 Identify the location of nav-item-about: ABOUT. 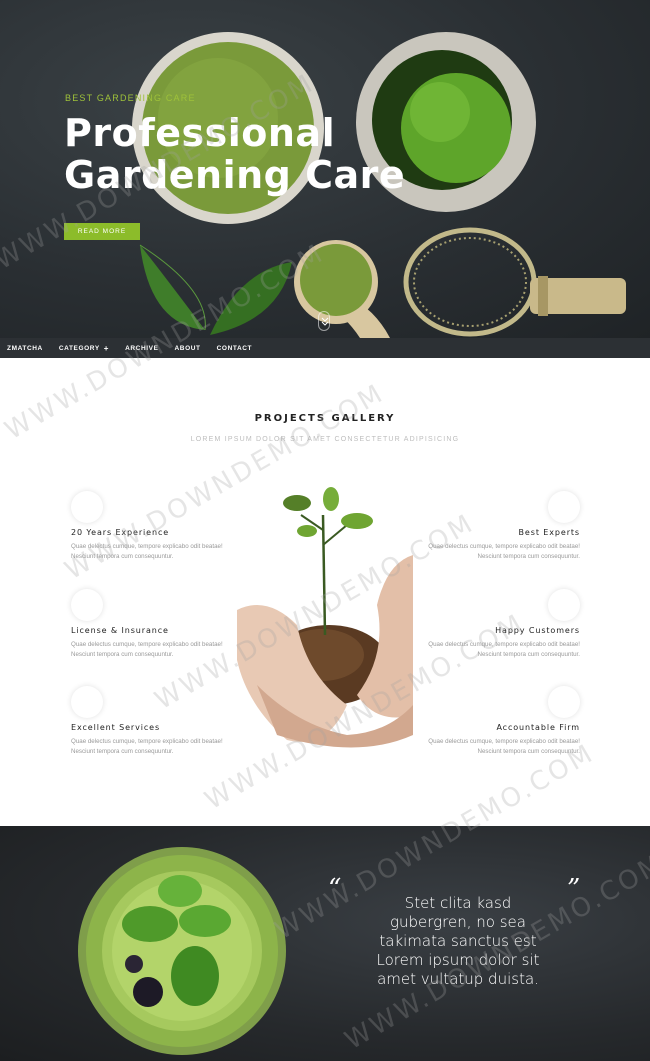
(188, 348).